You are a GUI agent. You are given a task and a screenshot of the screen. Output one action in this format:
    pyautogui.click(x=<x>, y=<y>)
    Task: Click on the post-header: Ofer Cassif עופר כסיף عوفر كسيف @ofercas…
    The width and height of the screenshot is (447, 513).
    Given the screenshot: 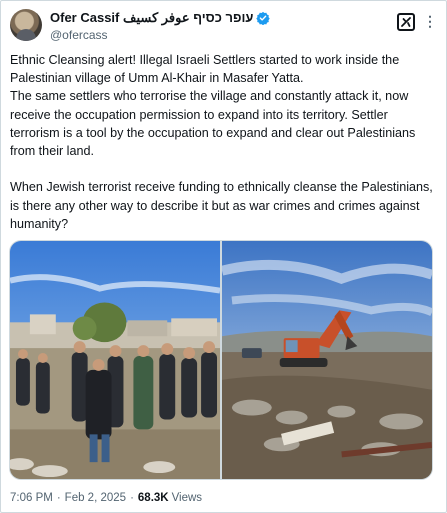 What is the action you would take?
    pyautogui.click(x=223, y=26)
    